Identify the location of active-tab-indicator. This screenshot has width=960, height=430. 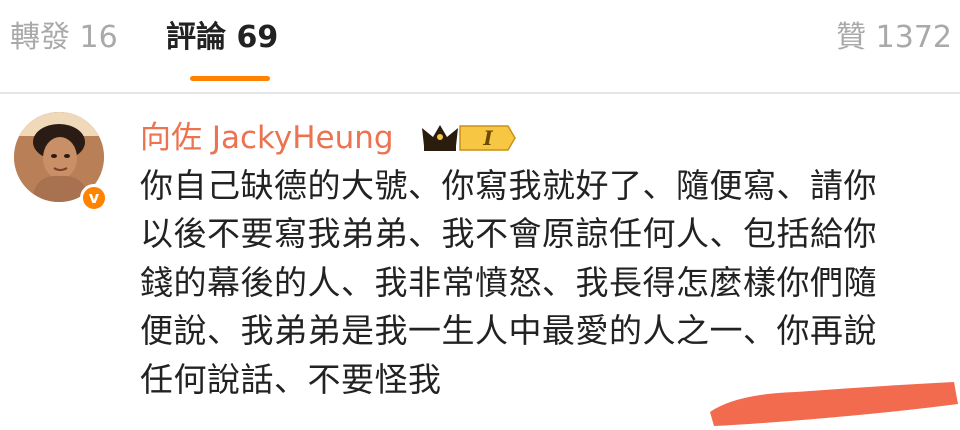
(230, 78).